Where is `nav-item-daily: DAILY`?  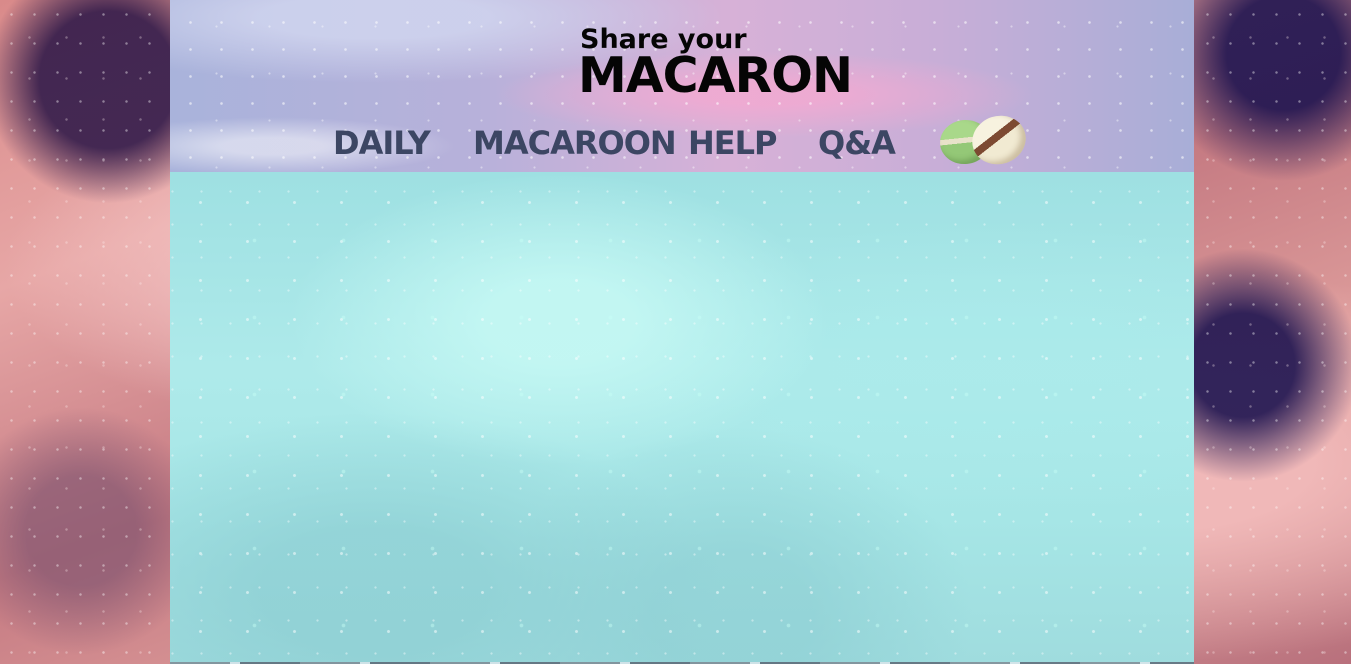 nav-item-daily: DAILY is located at coordinates (382, 143).